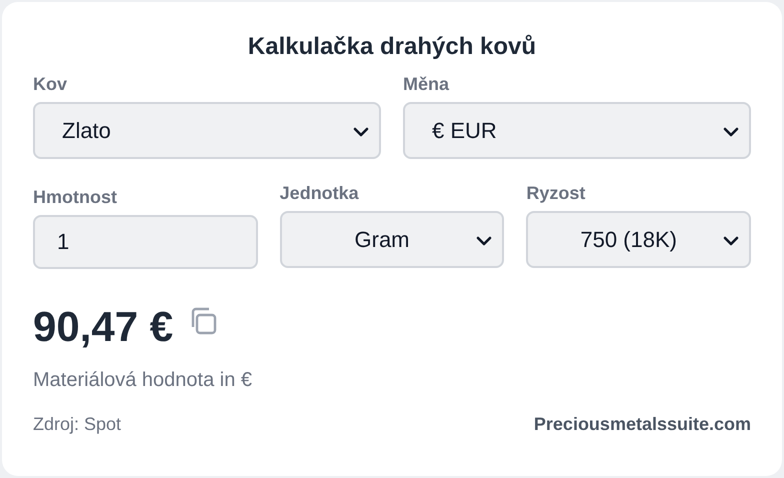 The width and height of the screenshot is (784, 478). What do you see at coordinates (77, 424) in the screenshot?
I see `source-text: Zdroj: Spot` at bounding box center [77, 424].